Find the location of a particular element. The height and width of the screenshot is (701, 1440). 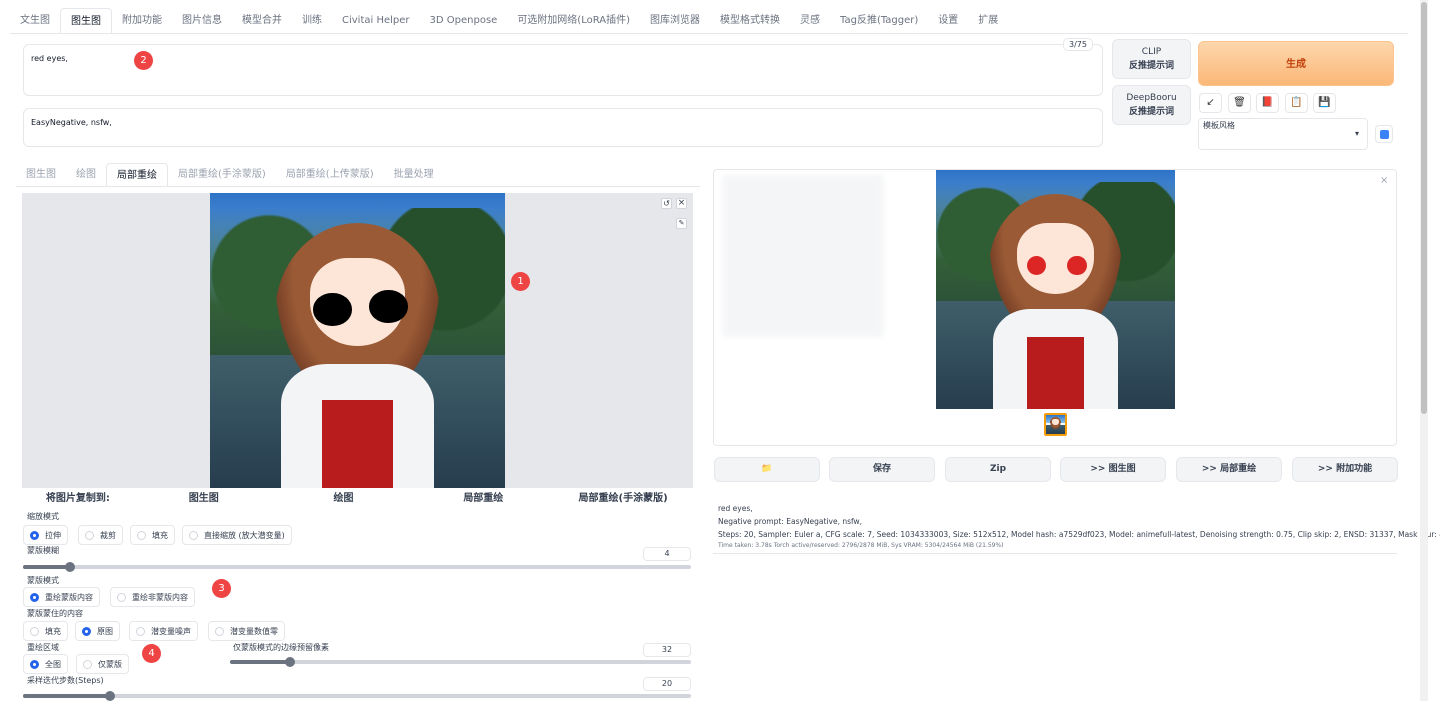

masked-content-original: 原图 is located at coordinates (97, 631).